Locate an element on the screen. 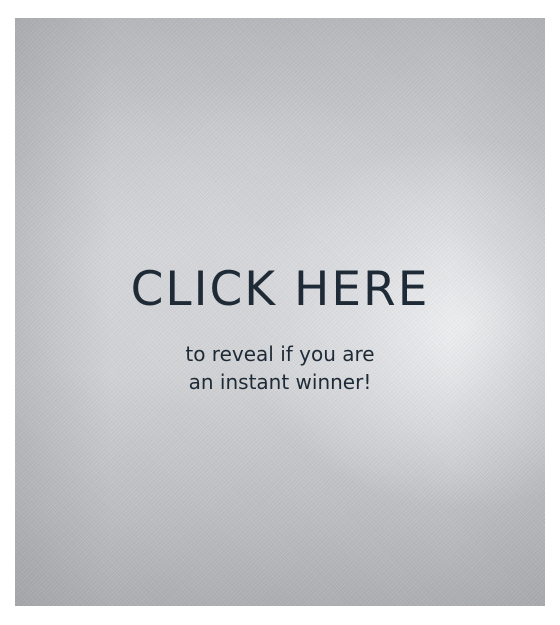  reveal-instructions-line-1: to reveal if you are is located at coordinates (280, 354).